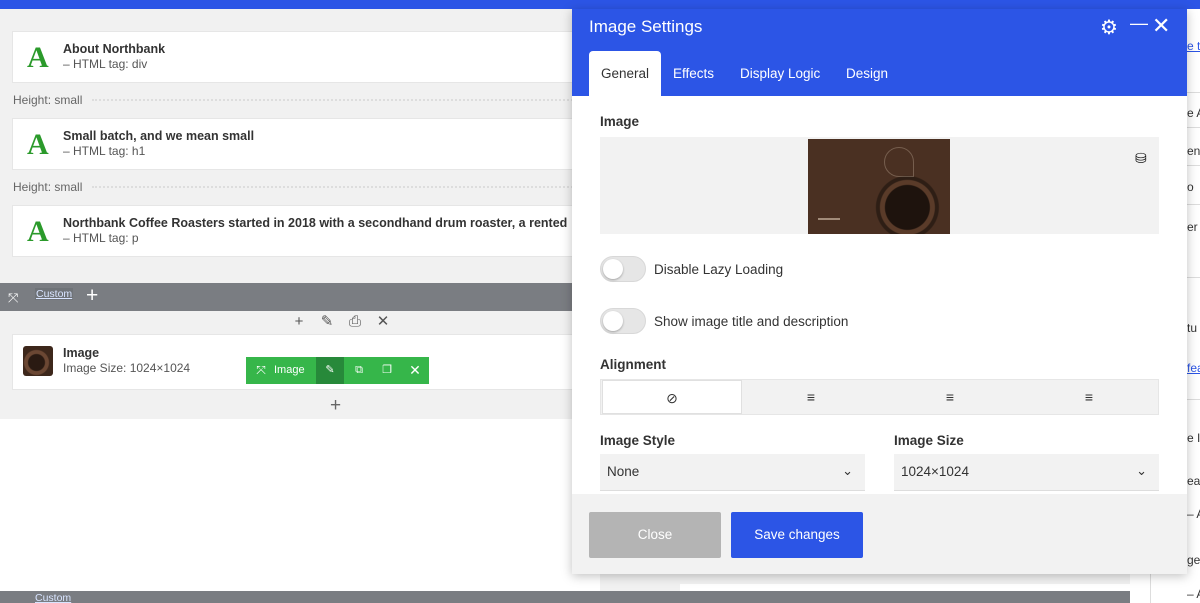 The width and height of the screenshot is (1200, 603). What do you see at coordinates (633, 364) in the screenshot?
I see `alignment-label: Alignment` at bounding box center [633, 364].